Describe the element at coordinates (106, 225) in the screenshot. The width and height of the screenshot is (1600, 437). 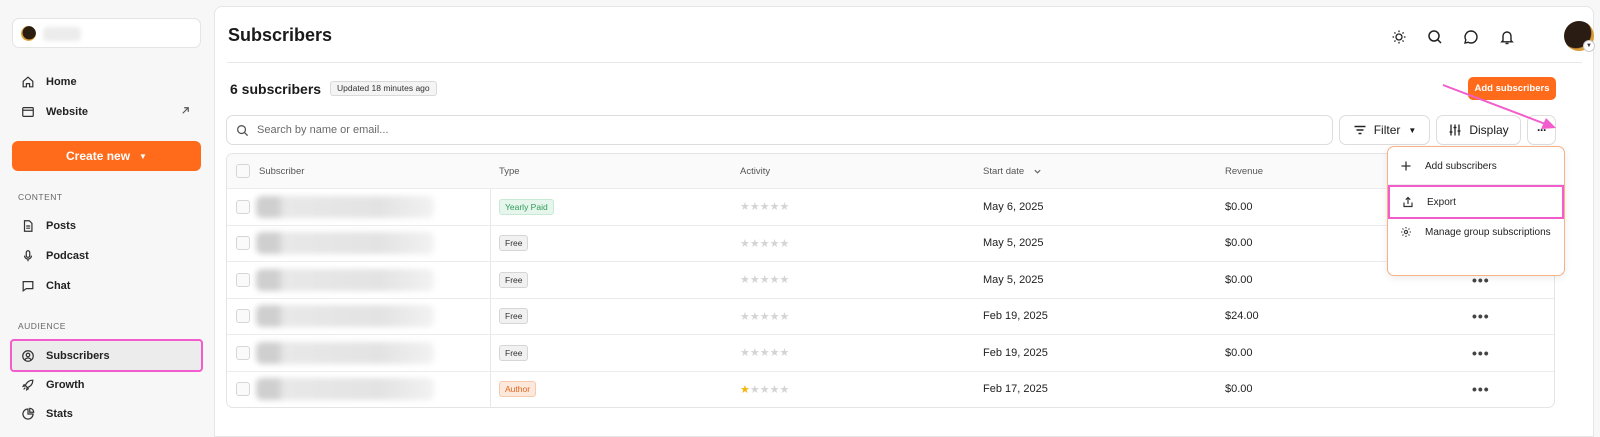
I see `sidebar-item-posts: Posts` at that location.